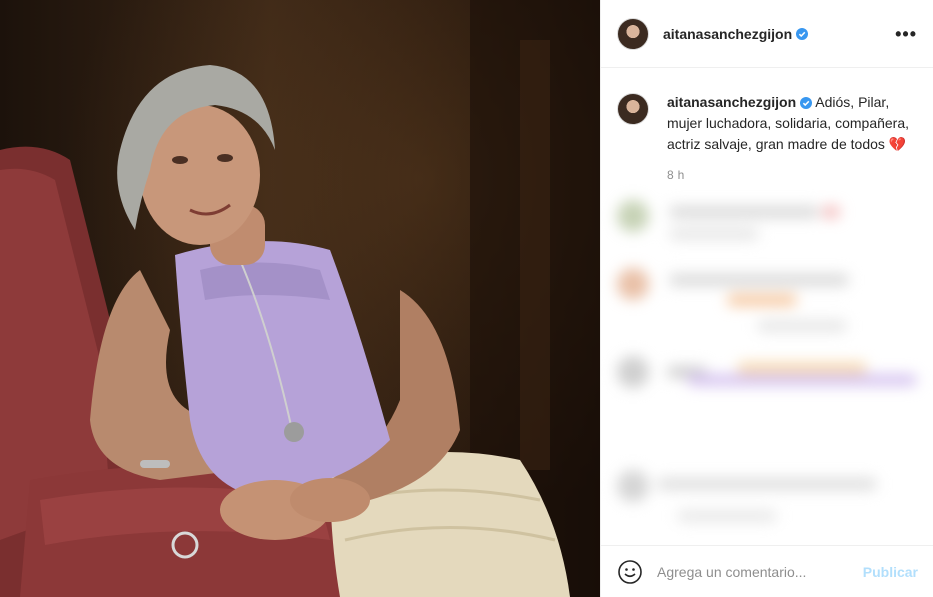  What do you see at coordinates (906, 34) in the screenshot?
I see `more-options-icon: •••` at bounding box center [906, 34].